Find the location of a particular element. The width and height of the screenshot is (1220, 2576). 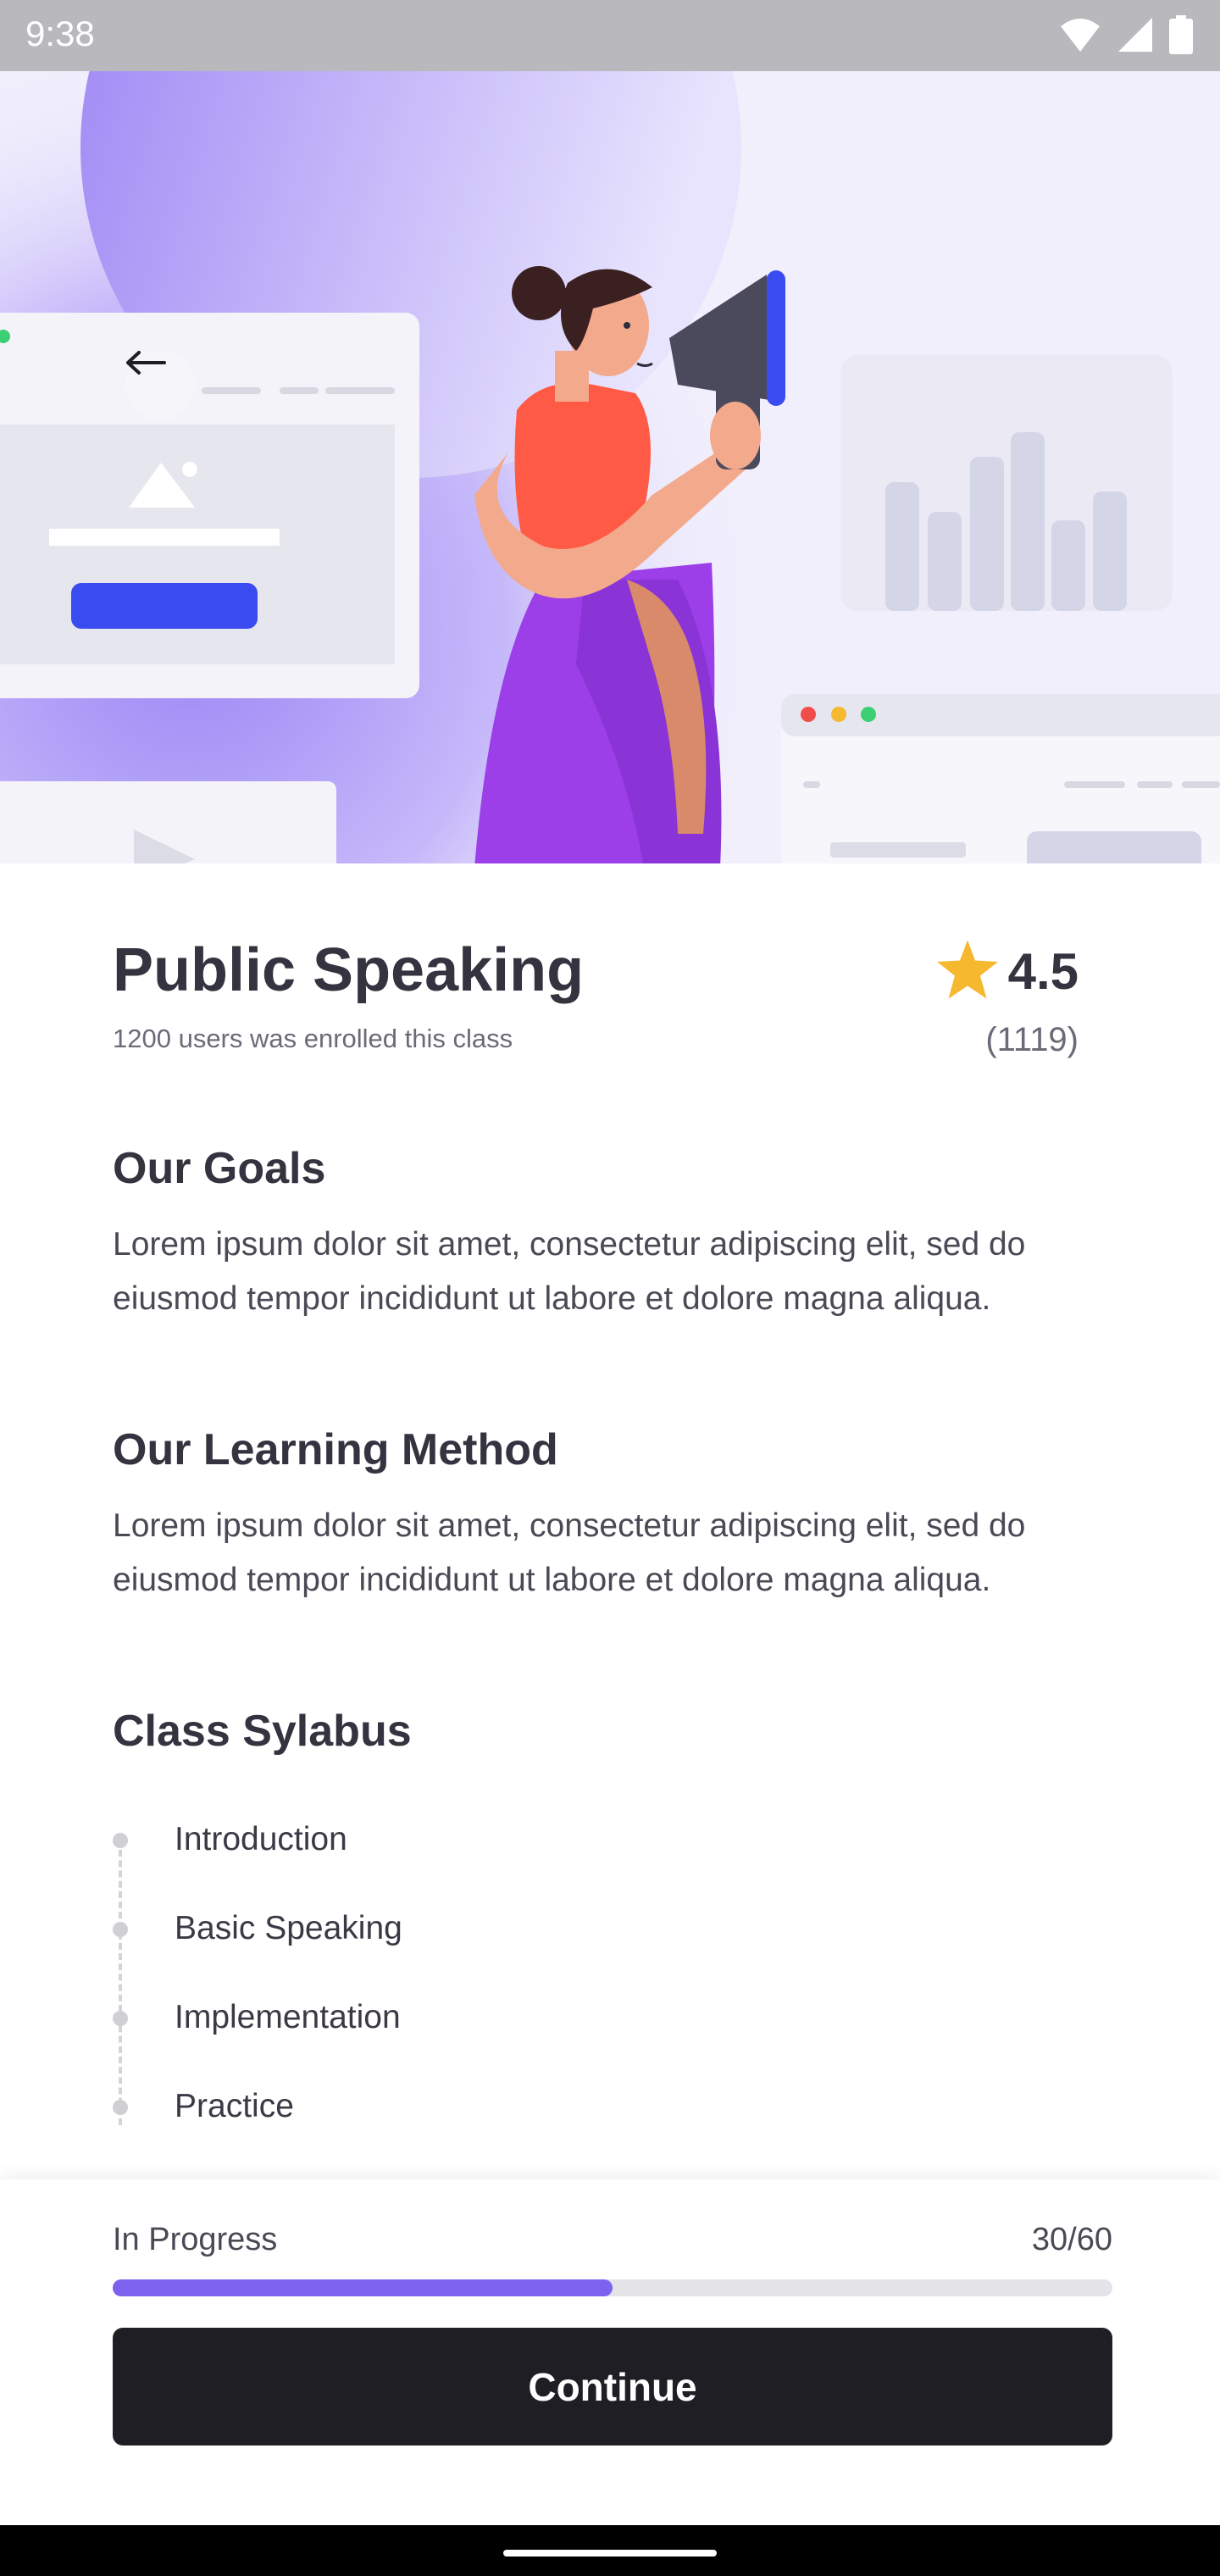

continue-button: Continue is located at coordinates (612, 2387).